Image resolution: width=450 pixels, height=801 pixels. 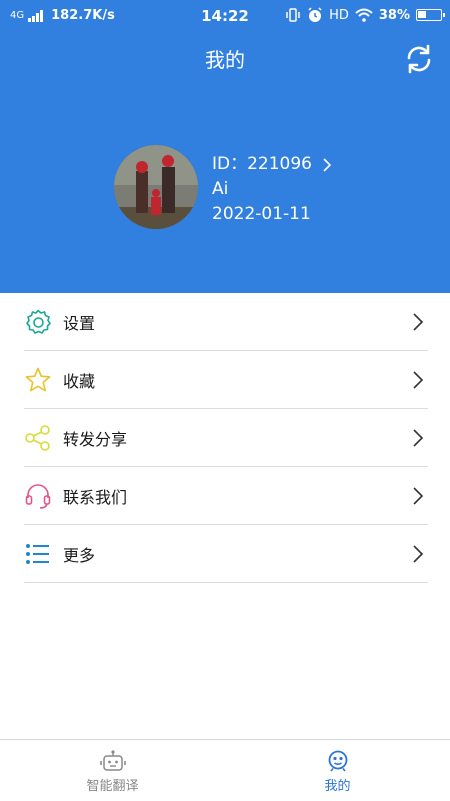 I want to click on page-title: 我的, so click(x=225, y=60).